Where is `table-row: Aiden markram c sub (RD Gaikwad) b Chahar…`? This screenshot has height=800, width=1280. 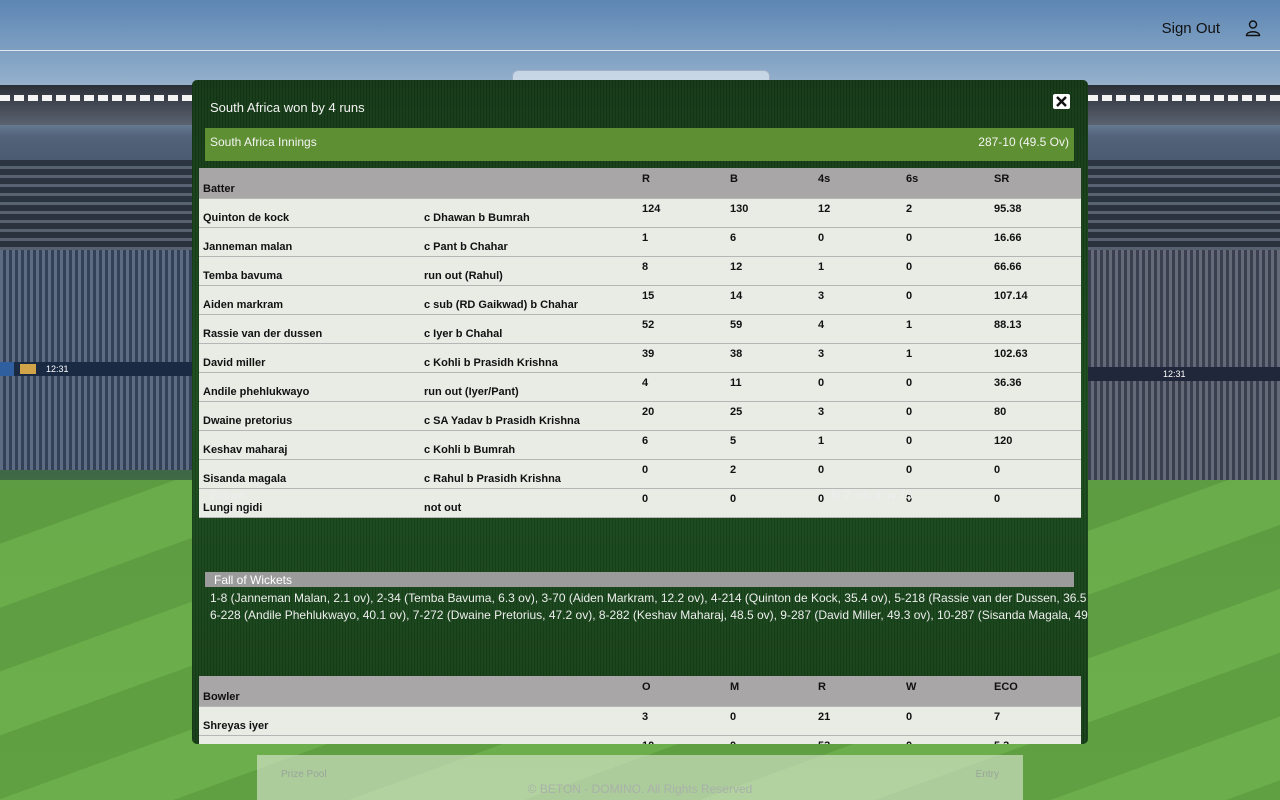 table-row: Aiden markram c sub (RD Gaikwad) b Chahar… is located at coordinates (640, 300).